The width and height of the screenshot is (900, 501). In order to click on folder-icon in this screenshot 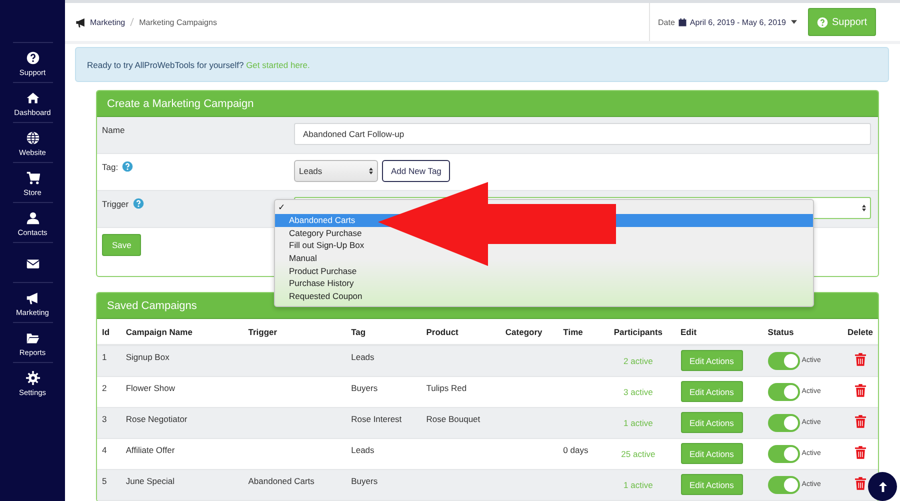, I will do `click(33, 338)`.